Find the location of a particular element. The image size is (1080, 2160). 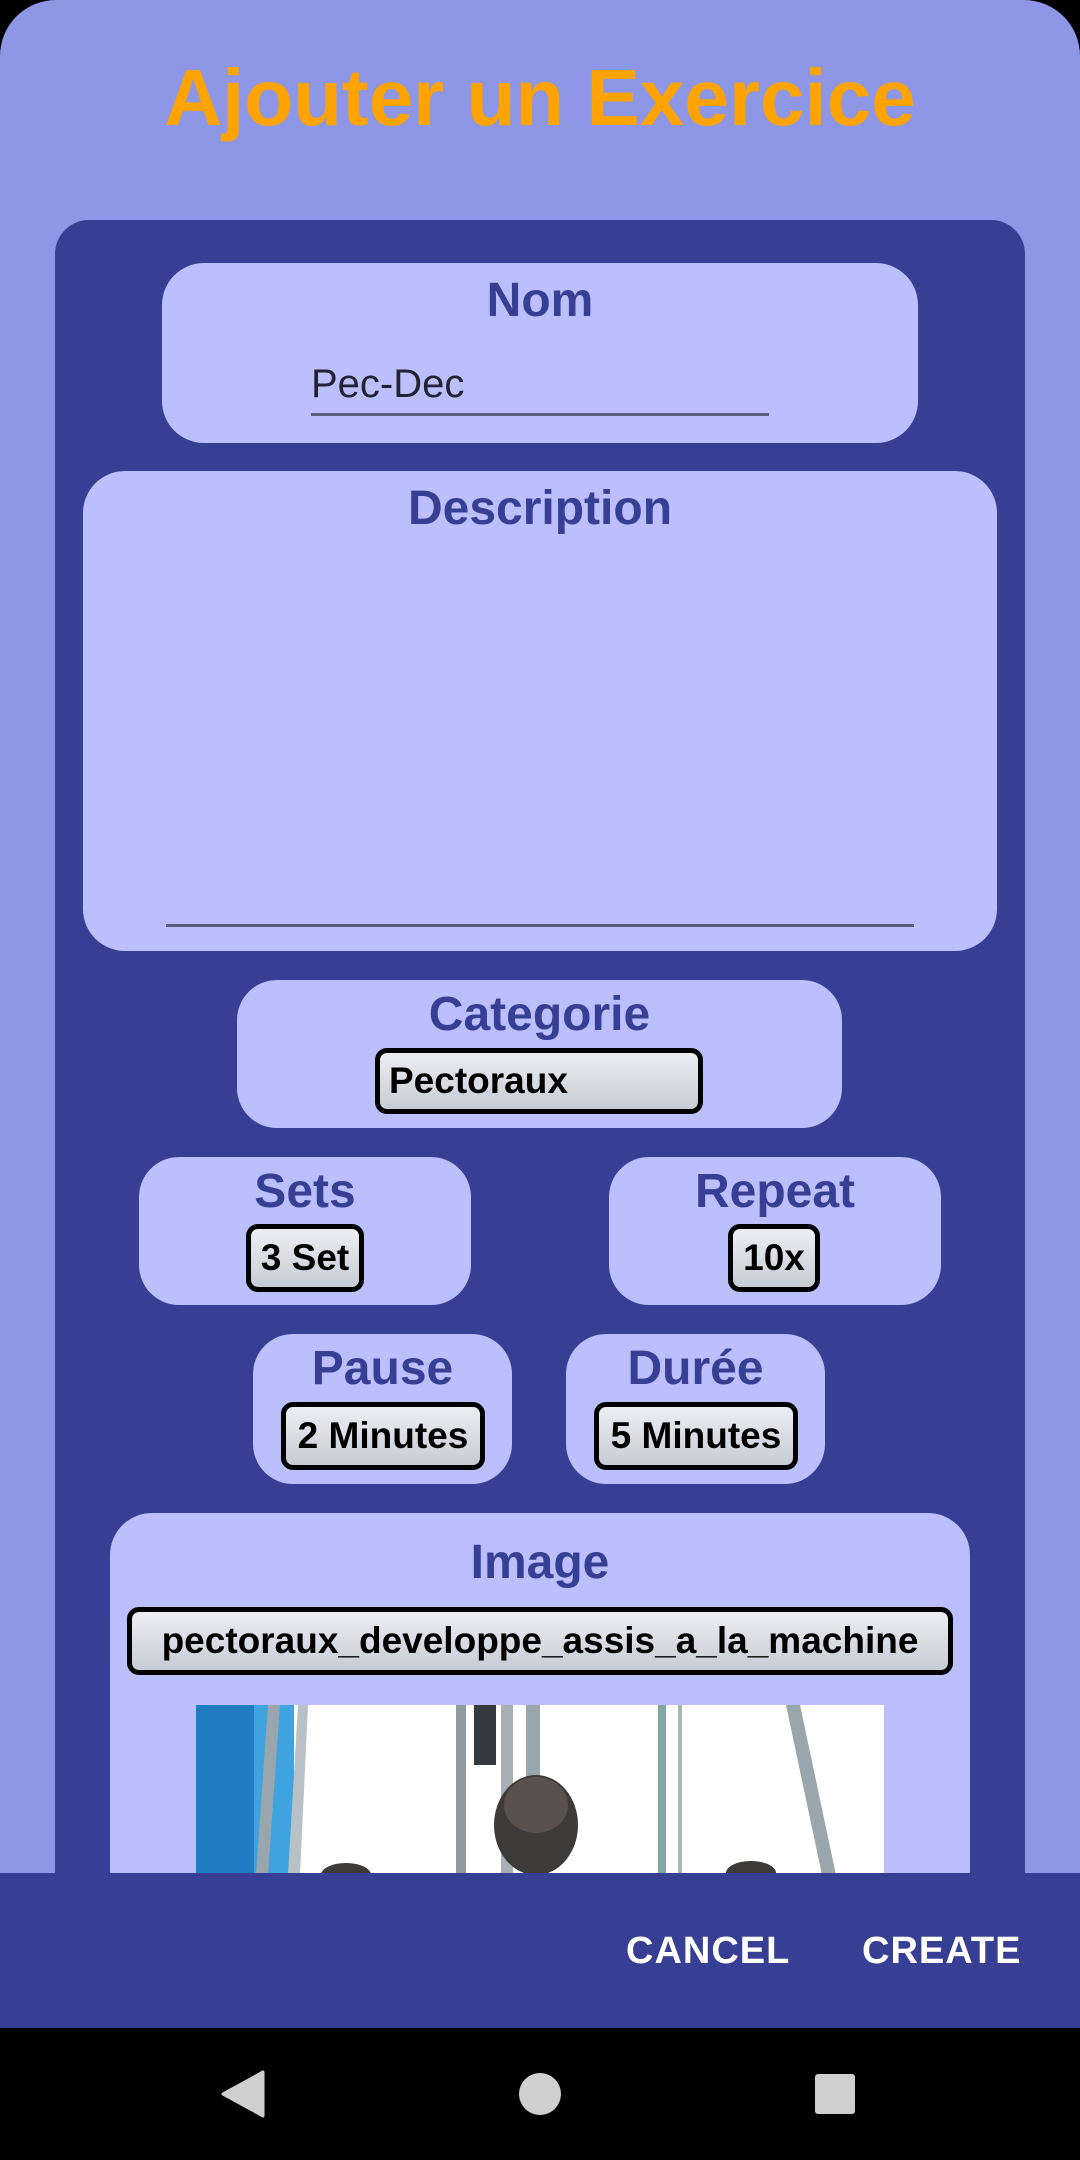

pause-section: Pause 2 Minutes is located at coordinates (382, 1409).